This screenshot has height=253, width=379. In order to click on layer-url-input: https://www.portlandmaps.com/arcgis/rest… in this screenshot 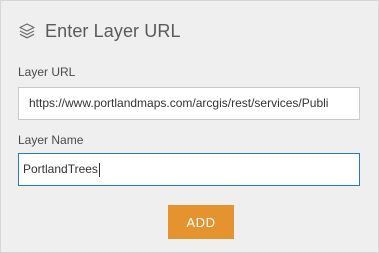, I will do `click(189, 103)`.